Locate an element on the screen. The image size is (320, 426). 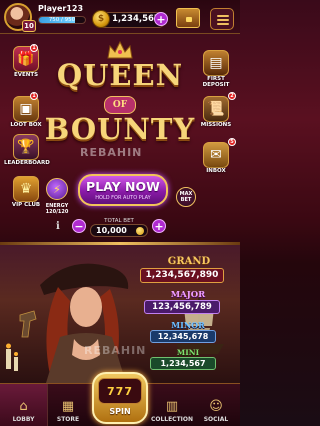
crown-icon is located at coordinates (120, 49).